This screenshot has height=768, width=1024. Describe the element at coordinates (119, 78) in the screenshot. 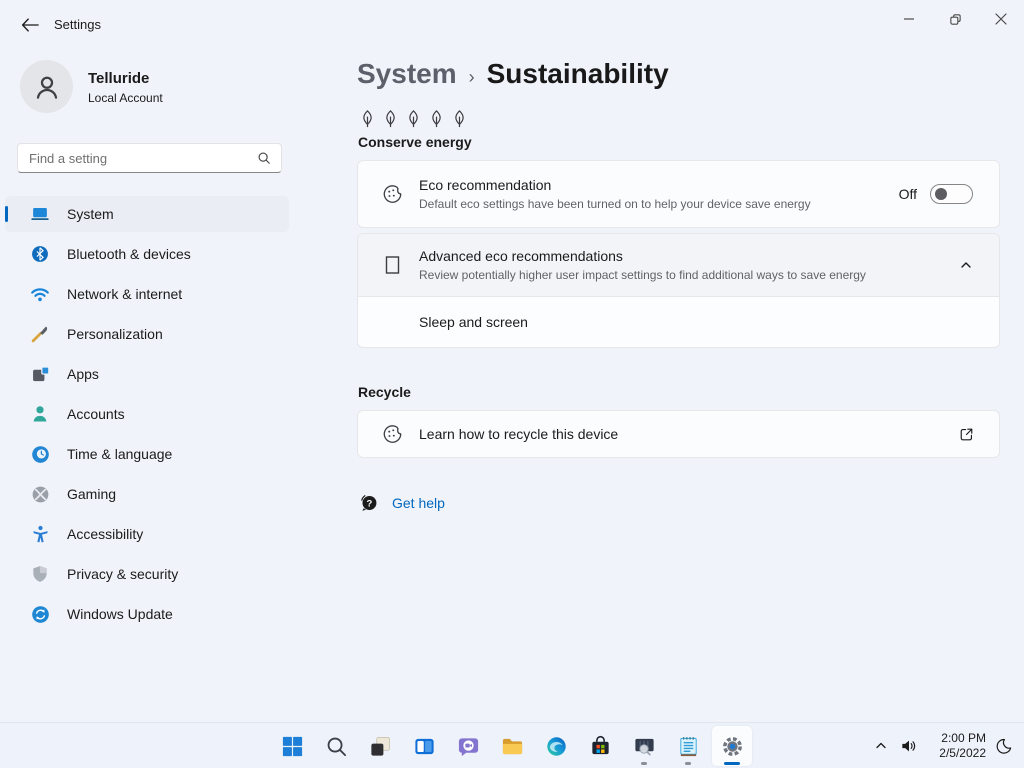

I see `user-name: Telluride` at that location.